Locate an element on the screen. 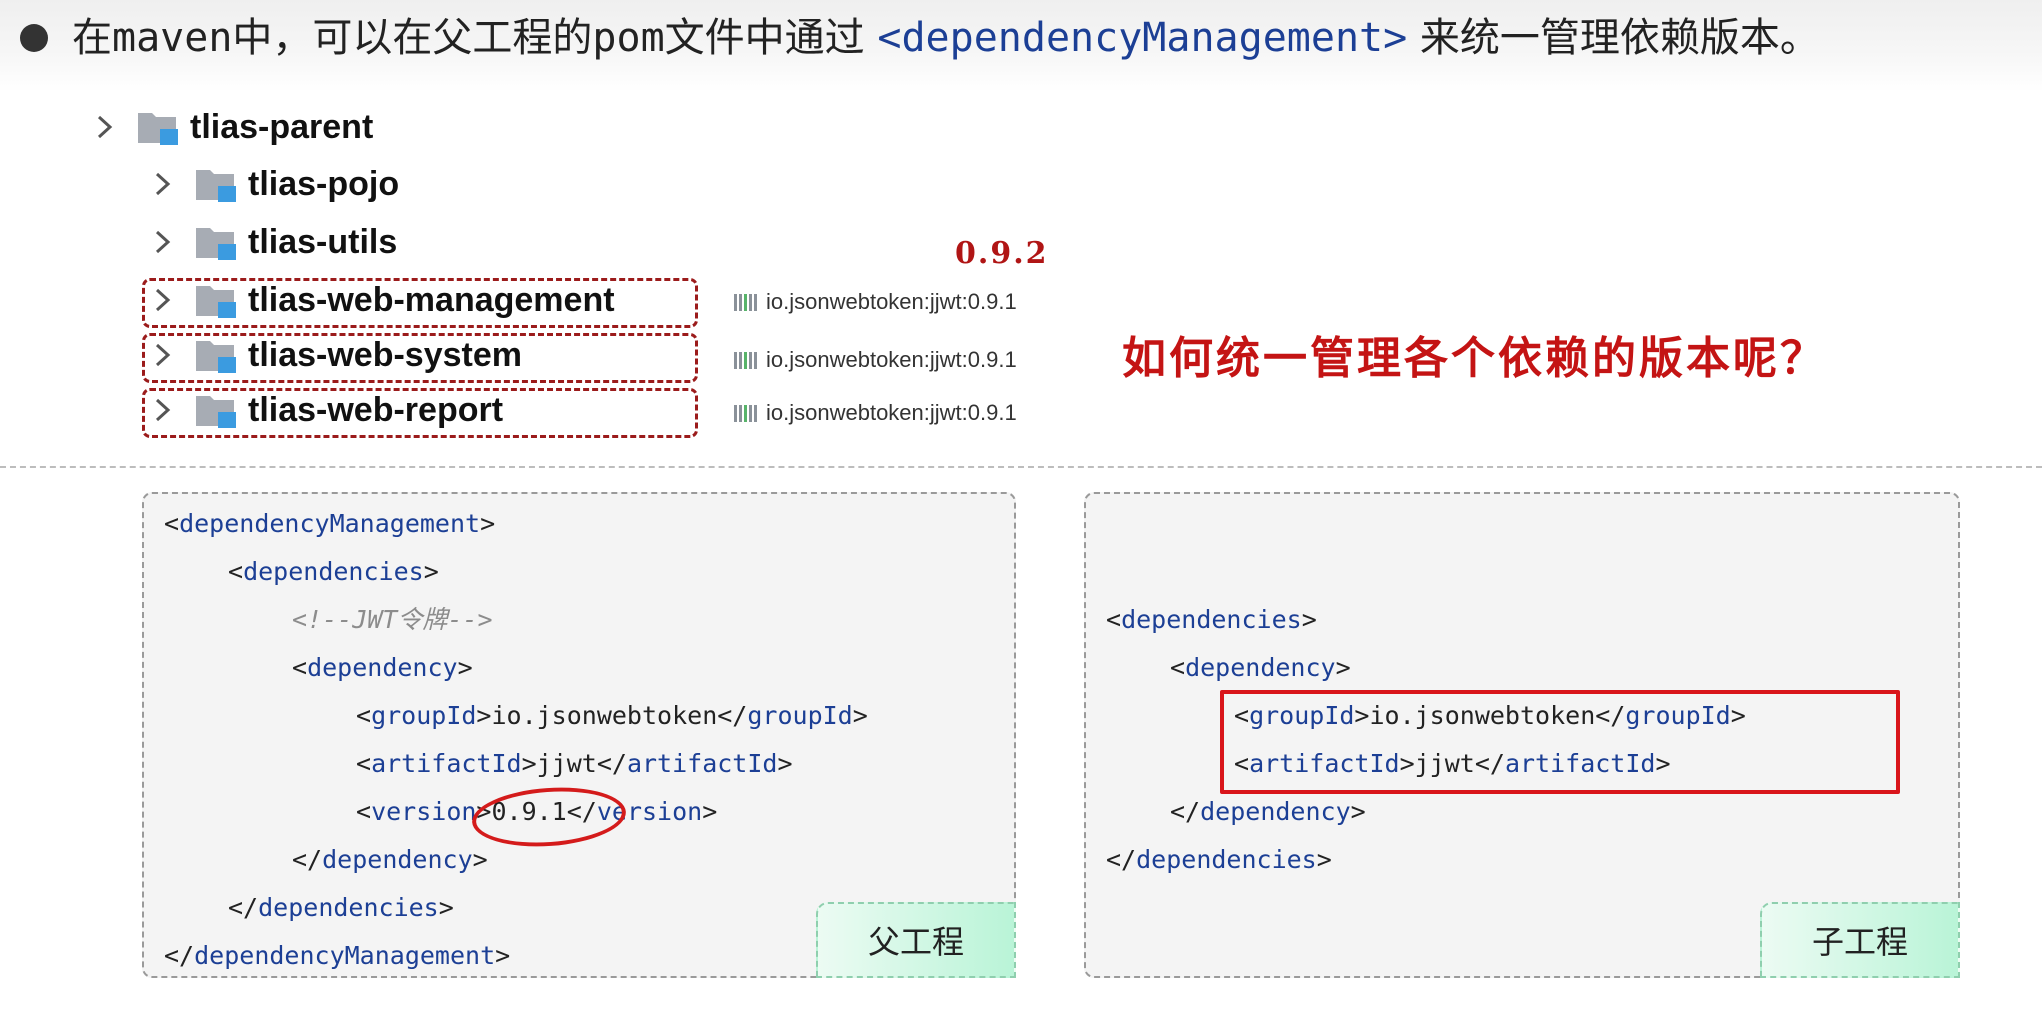 Image resolution: width=2042 pixels, height=1014 pixels. tree-item-tlias-pojo: tlias-pojo is located at coordinates (274, 184).